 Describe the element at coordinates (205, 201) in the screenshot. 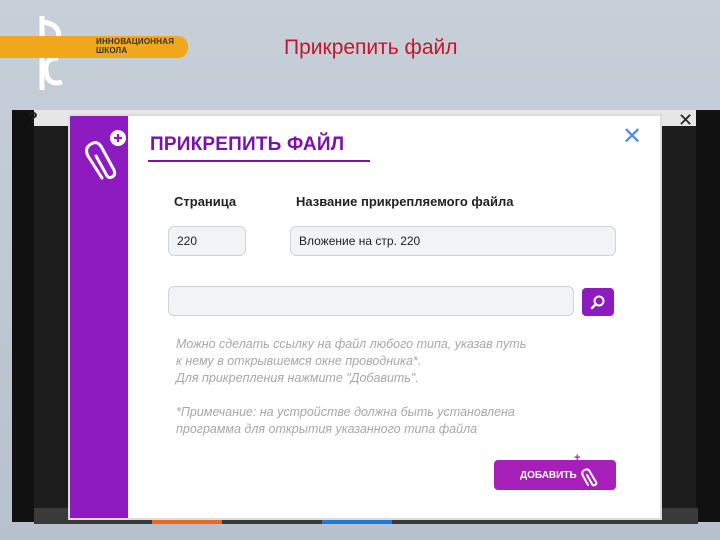

I see `page-label: Страница` at that location.